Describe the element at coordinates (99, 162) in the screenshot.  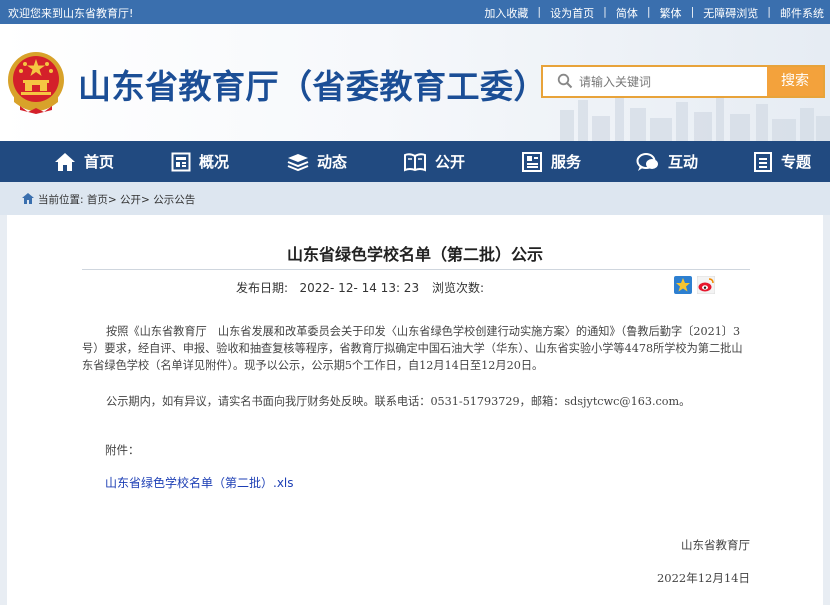
I see `nav-label: 首页` at that location.